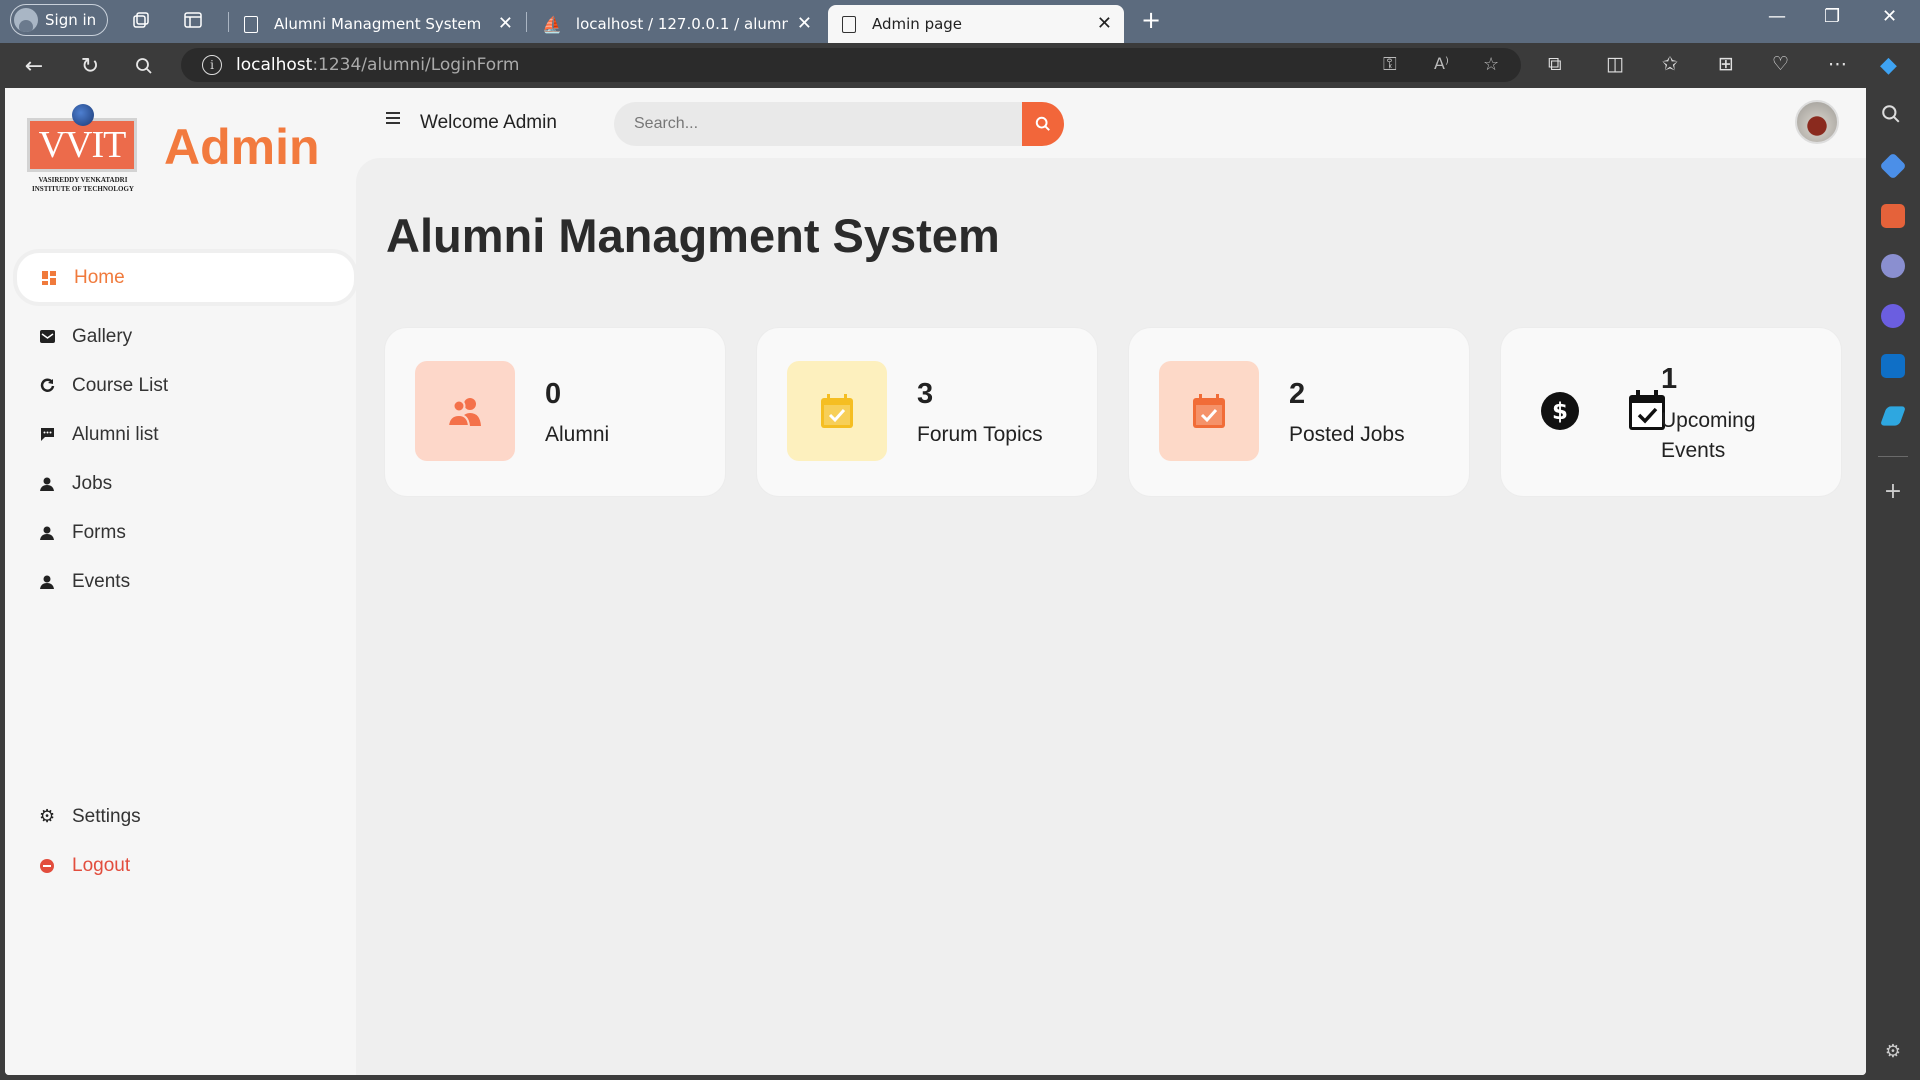 This screenshot has width=1920, height=1080. What do you see at coordinates (185, 483) in the screenshot?
I see `sidebar-item-jobs: Jobs` at bounding box center [185, 483].